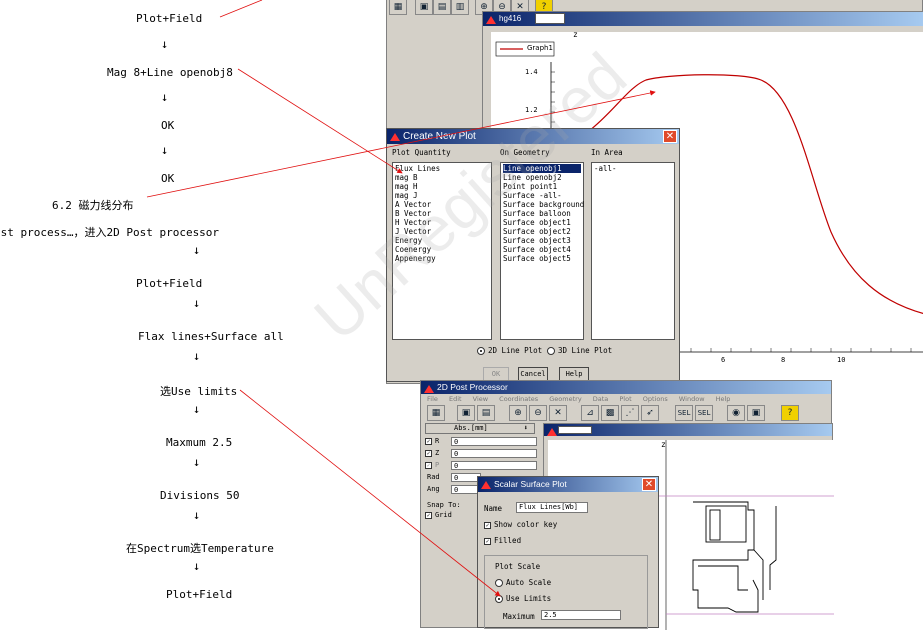  What do you see at coordinates (442, 222) in the screenshot?
I see `list-item: H Vector` at bounding box center [442, 222].